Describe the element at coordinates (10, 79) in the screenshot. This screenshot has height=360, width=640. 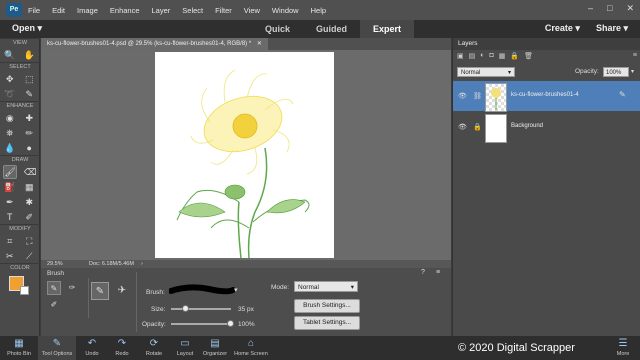
I see `move-tool-icon: ✥` at that location.